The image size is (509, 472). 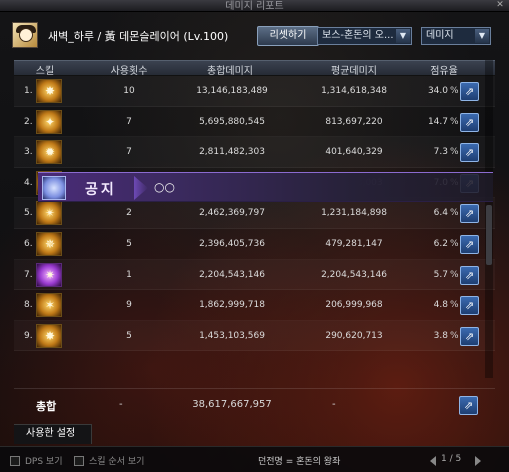 I want to click on row-rank: 7., so click(x=28, y=274).